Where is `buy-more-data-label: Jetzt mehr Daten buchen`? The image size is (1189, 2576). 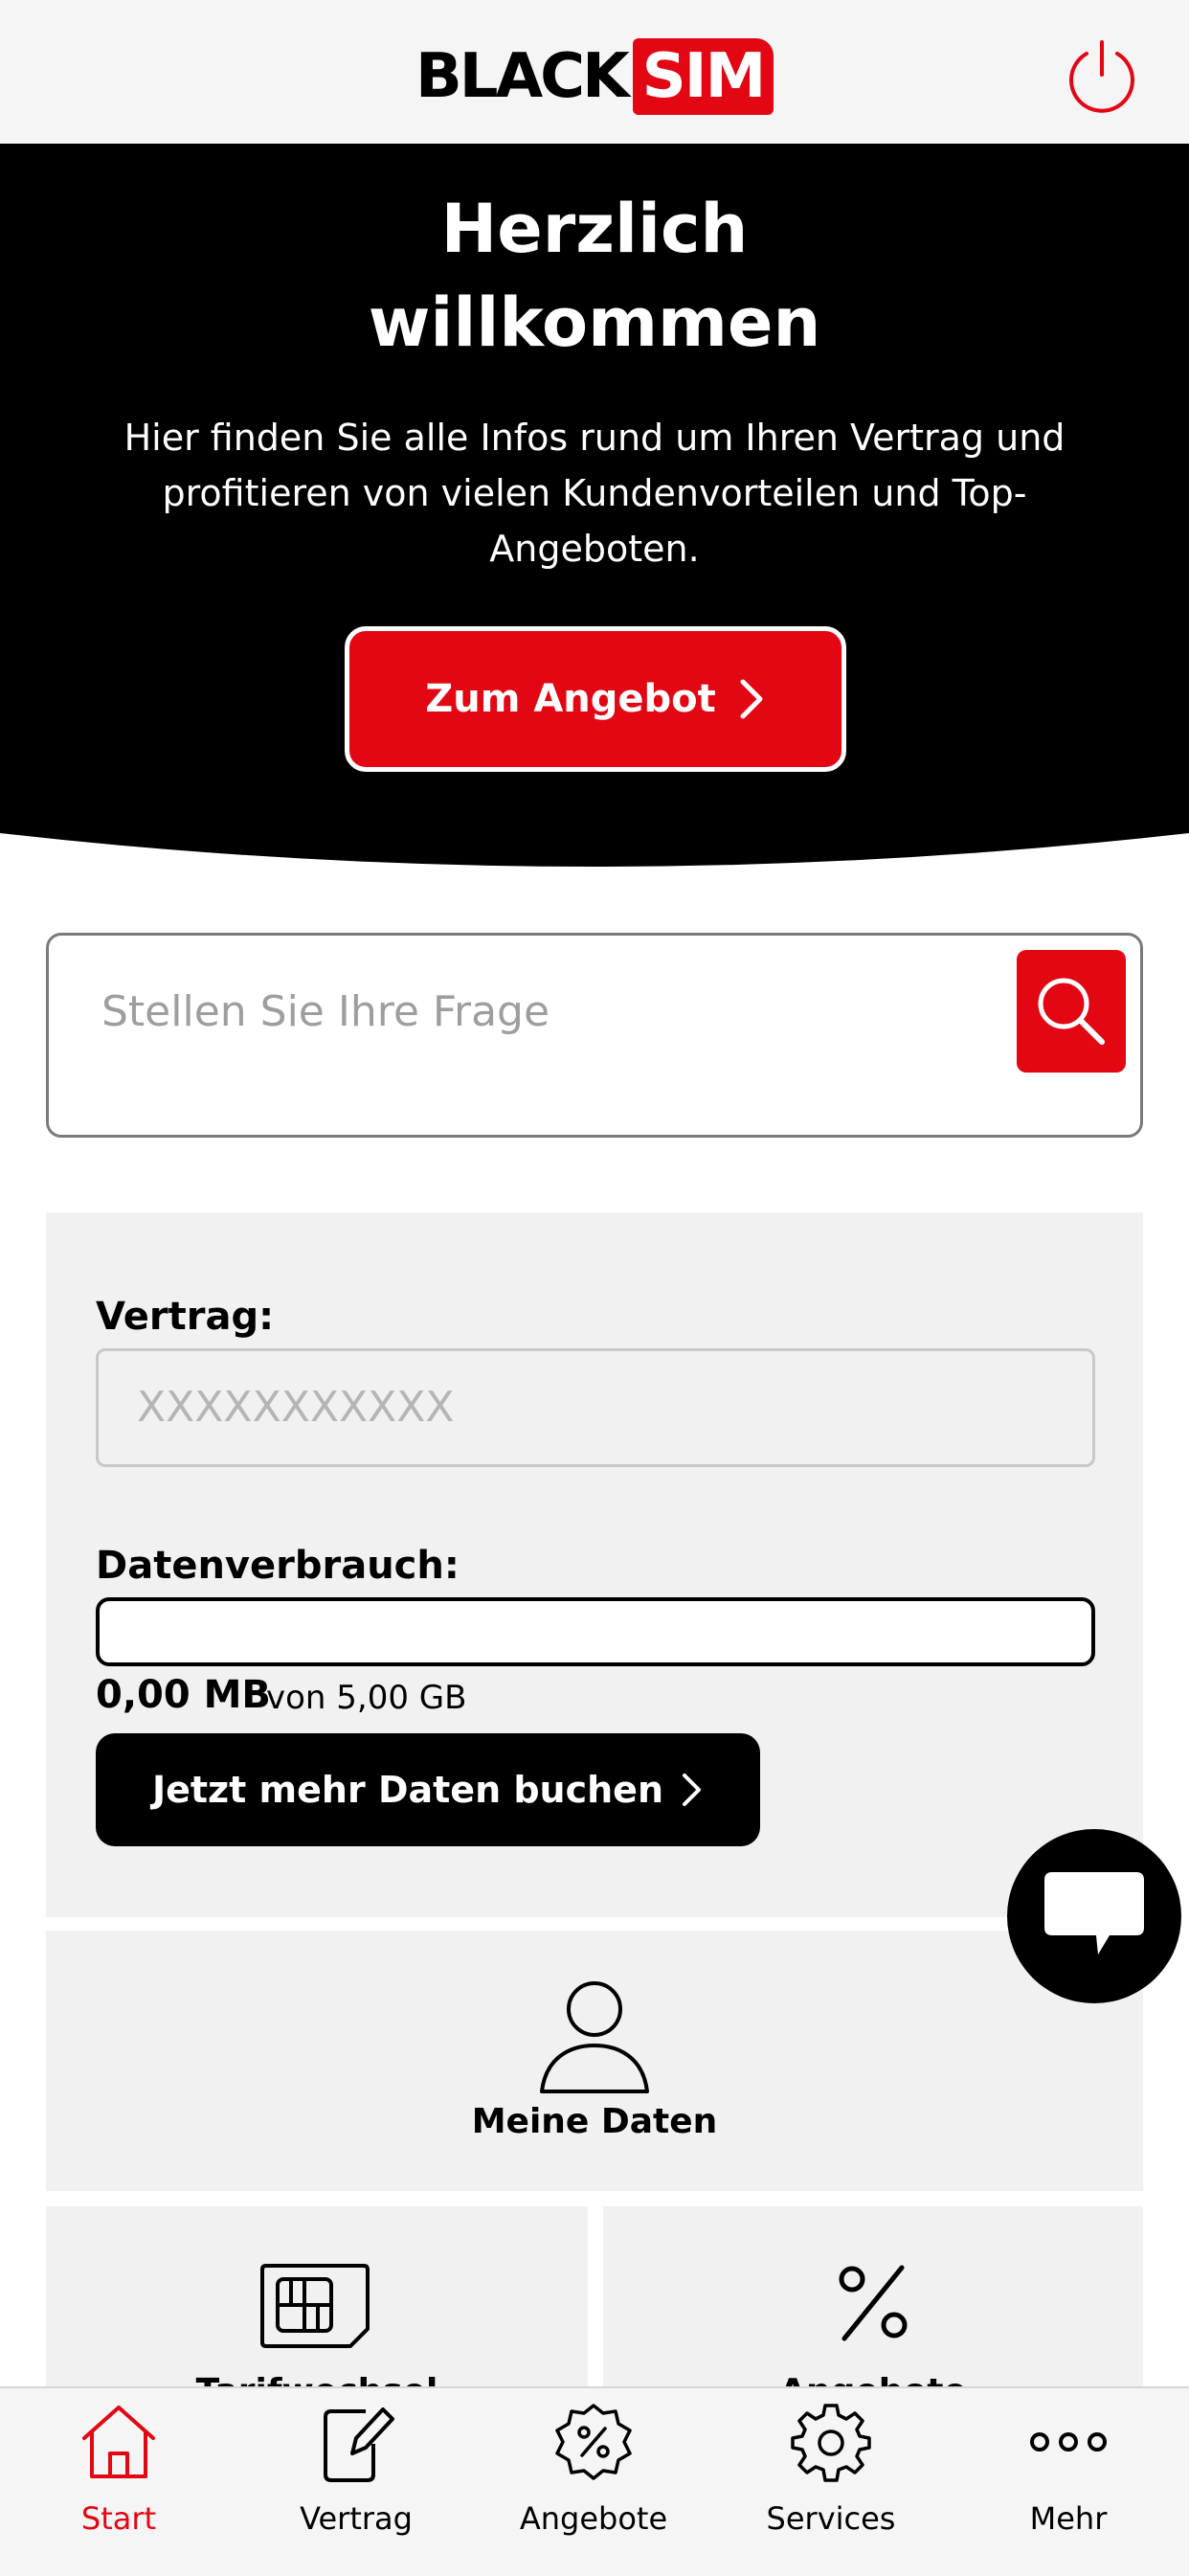 buy-more-data-label: Jetzt mehr Daten buchen is located at coordinates (407, 1790).